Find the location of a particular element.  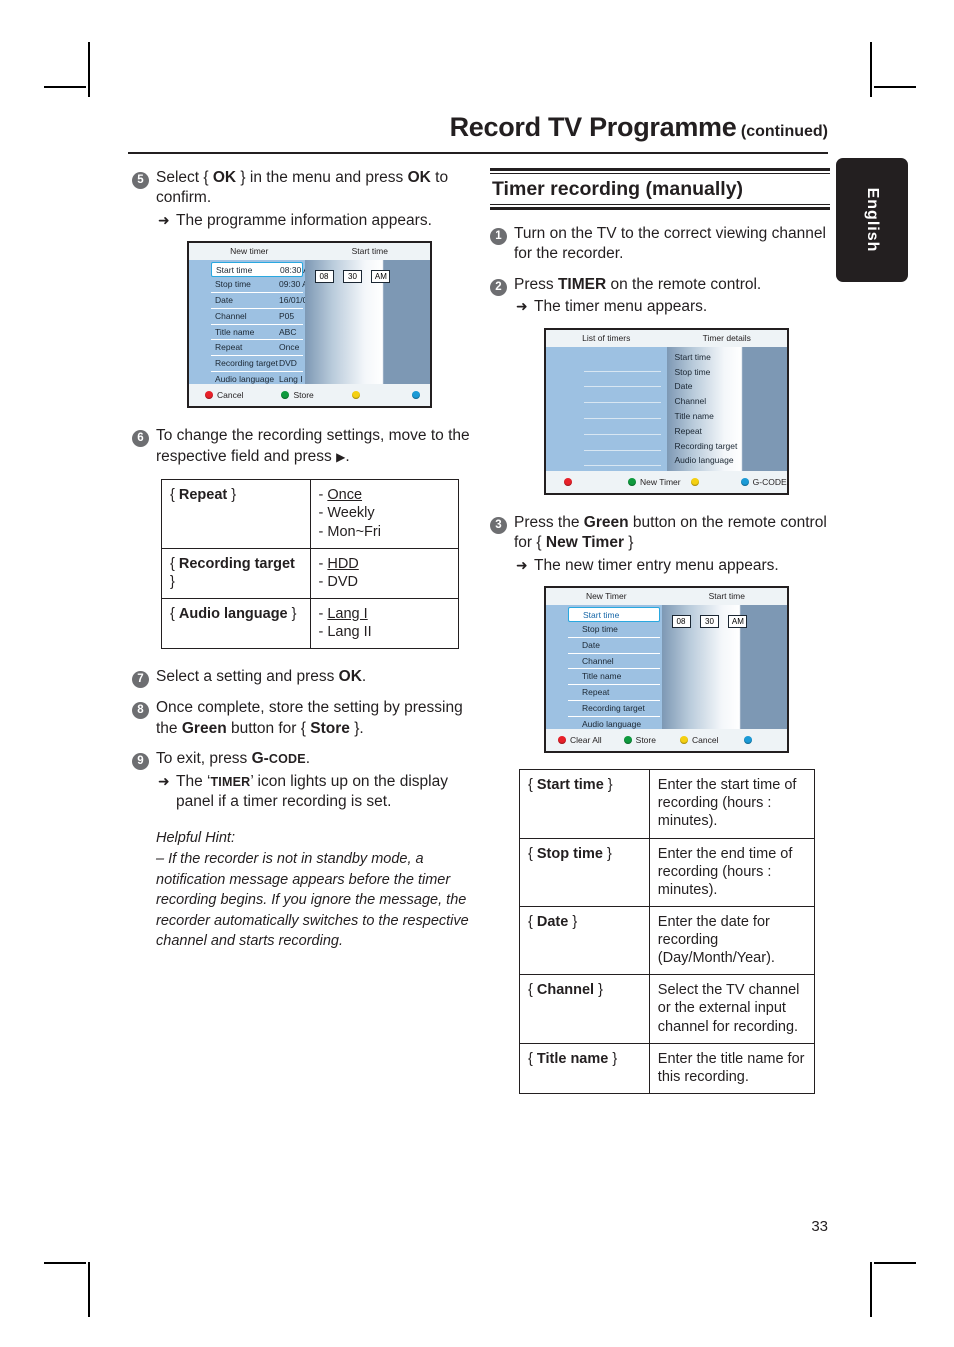

screen3-header-left: New Timer is located at coordinates (606, 596).